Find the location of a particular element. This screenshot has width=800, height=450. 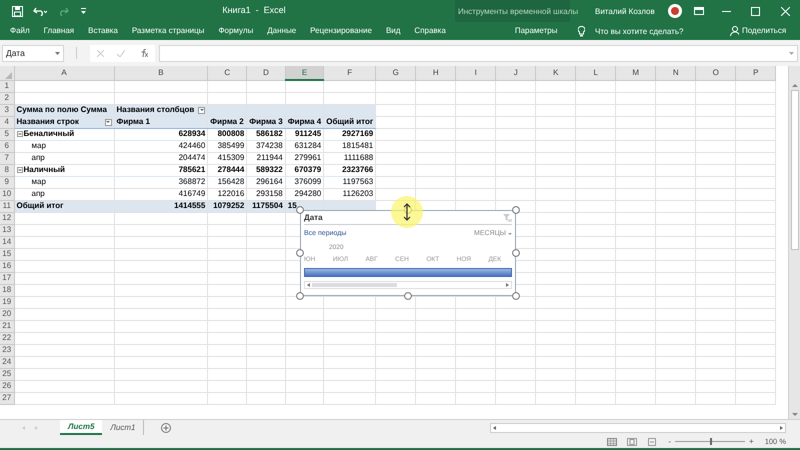

avatar-icon is located at coordinates (675, 11).